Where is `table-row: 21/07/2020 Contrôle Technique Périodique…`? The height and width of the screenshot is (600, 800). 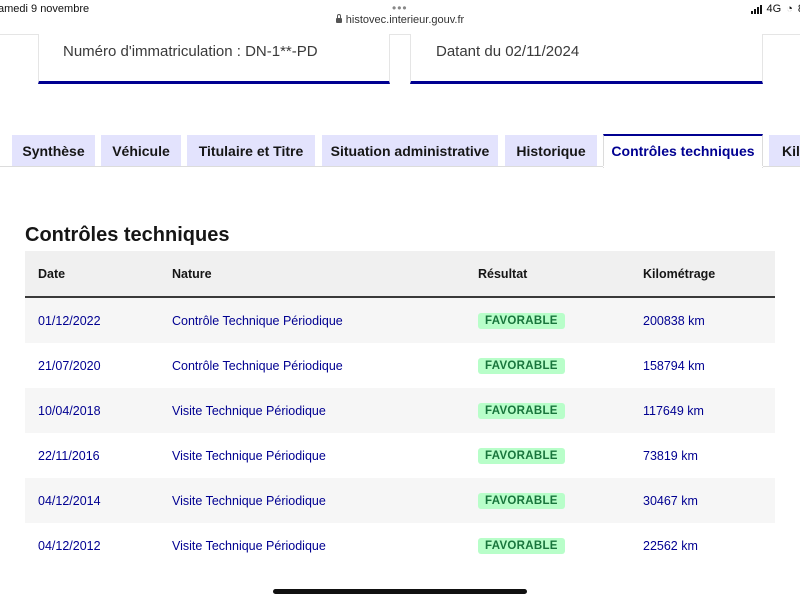 table-row: 21/07/2020 Contrôle Technique Périodique… is located at coordinates (400, 365).